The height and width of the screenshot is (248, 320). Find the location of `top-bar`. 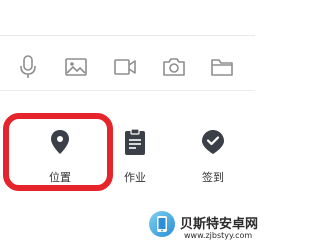

top-bar is located at coordinates (127, 18).